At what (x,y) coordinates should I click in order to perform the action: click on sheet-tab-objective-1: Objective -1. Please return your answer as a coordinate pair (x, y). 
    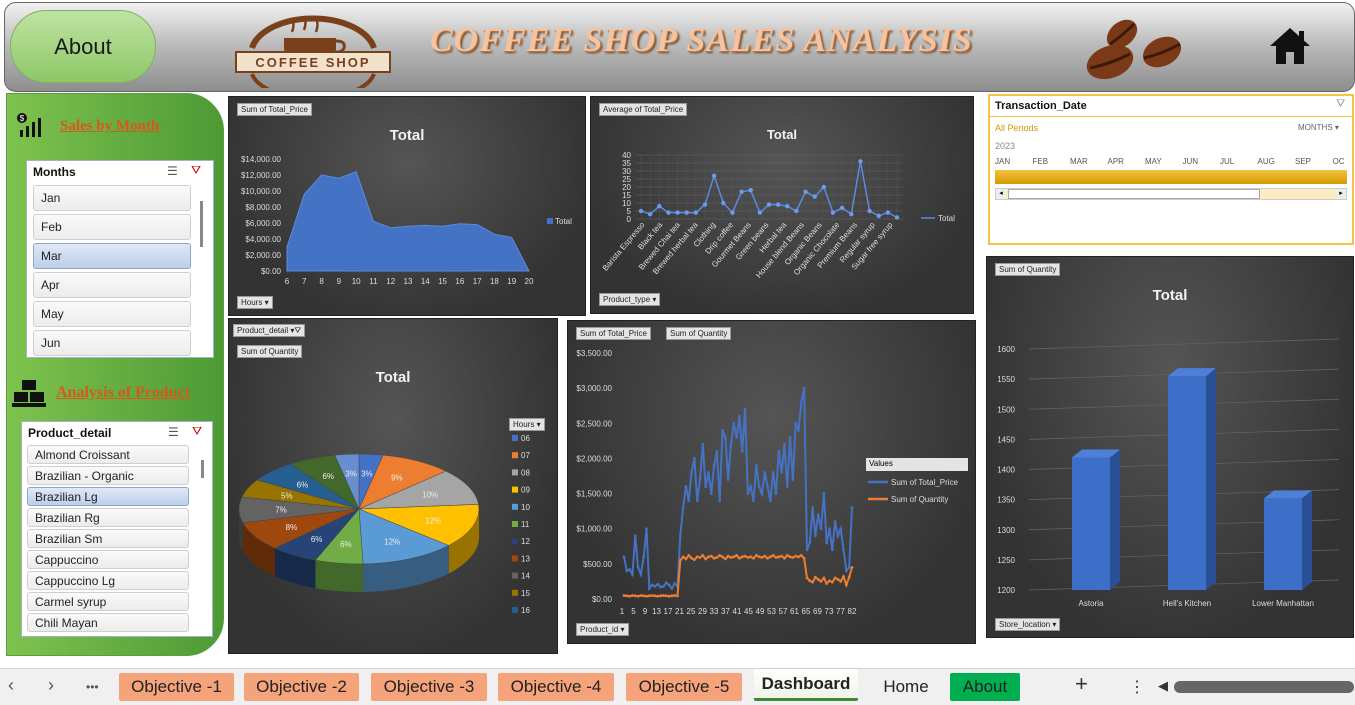
    Looking at the image, I should click on (176, 687).